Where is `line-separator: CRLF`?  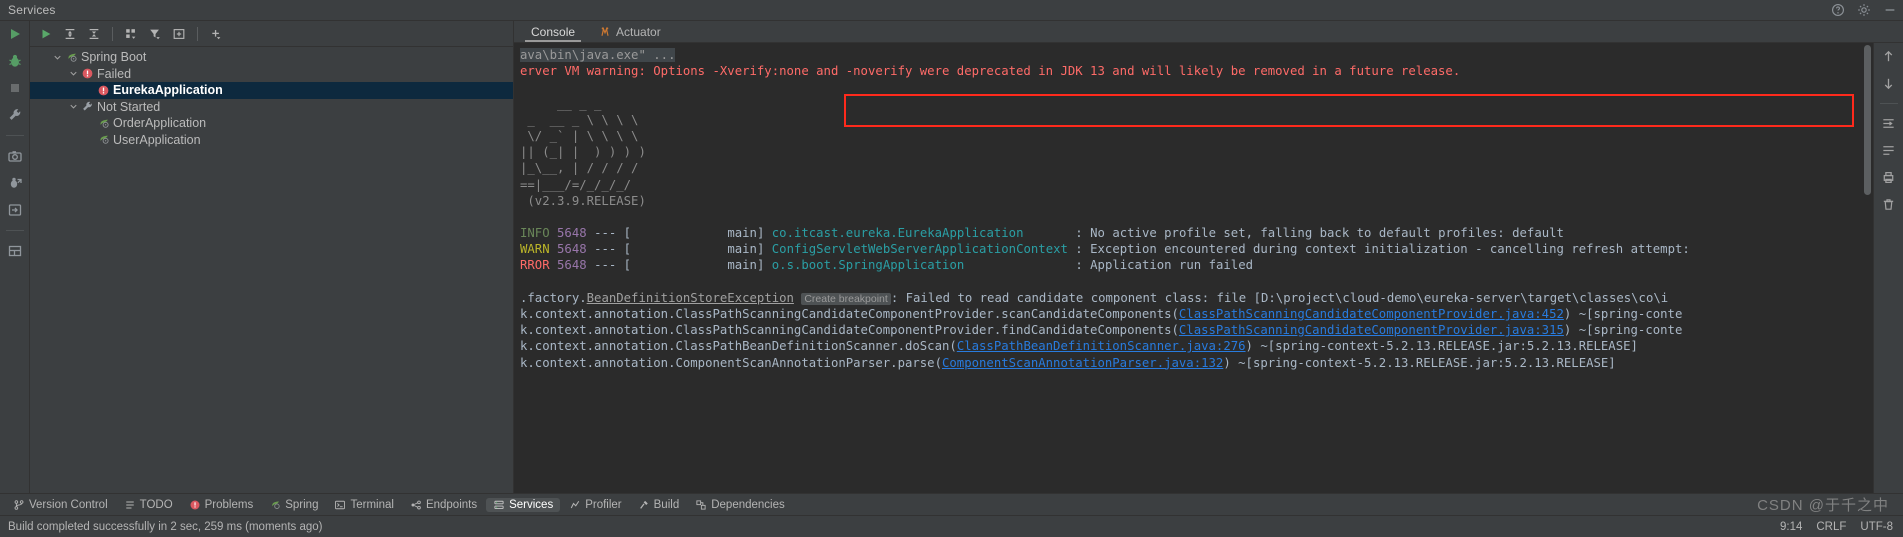
line-separator: CRLF is located at coordinates (1831, 527).